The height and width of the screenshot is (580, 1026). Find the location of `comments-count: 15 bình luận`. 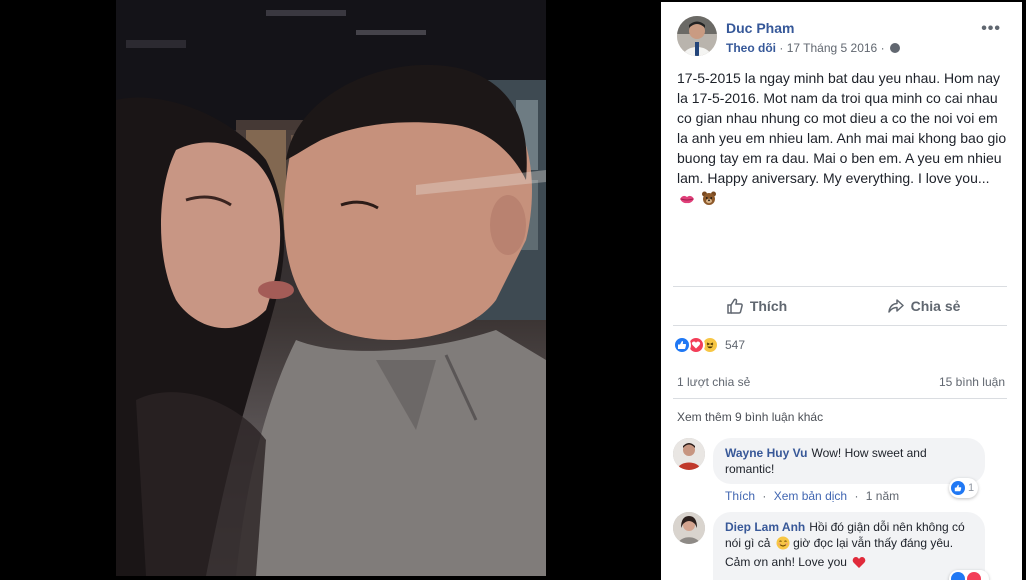

comments-count: 15 bình luận is located at coordinates (972, 382).